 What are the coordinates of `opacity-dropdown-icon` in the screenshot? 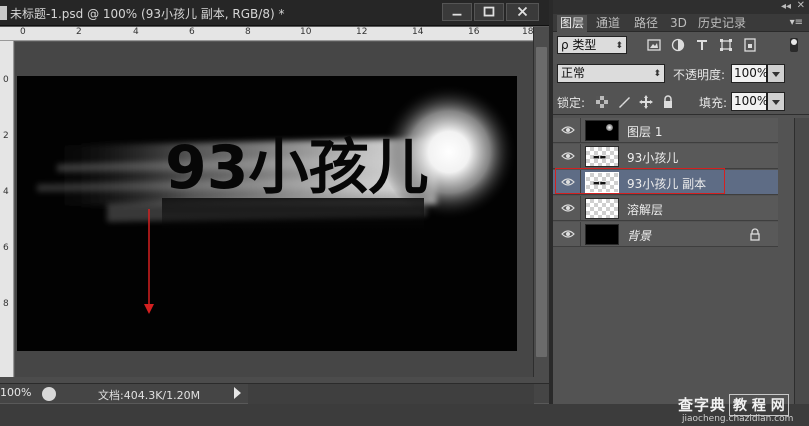 It's located at (776, 73).